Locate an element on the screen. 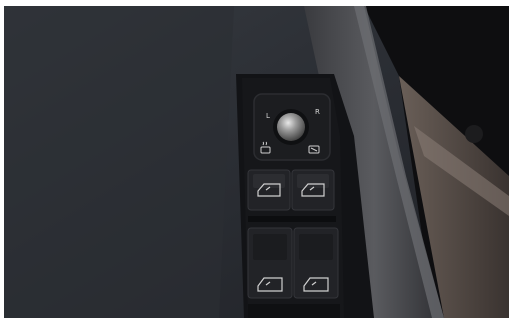  mirror-adjust-knob is located at coordinates (291, 127).